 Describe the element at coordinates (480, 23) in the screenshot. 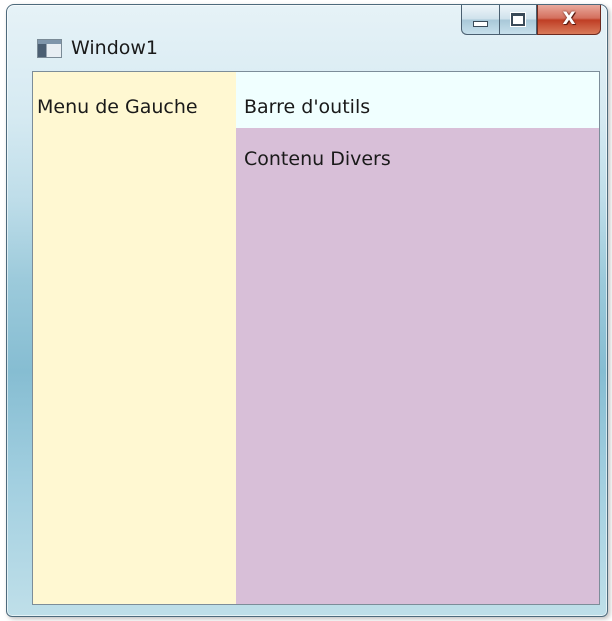

I see `minimize-icon` at that location.